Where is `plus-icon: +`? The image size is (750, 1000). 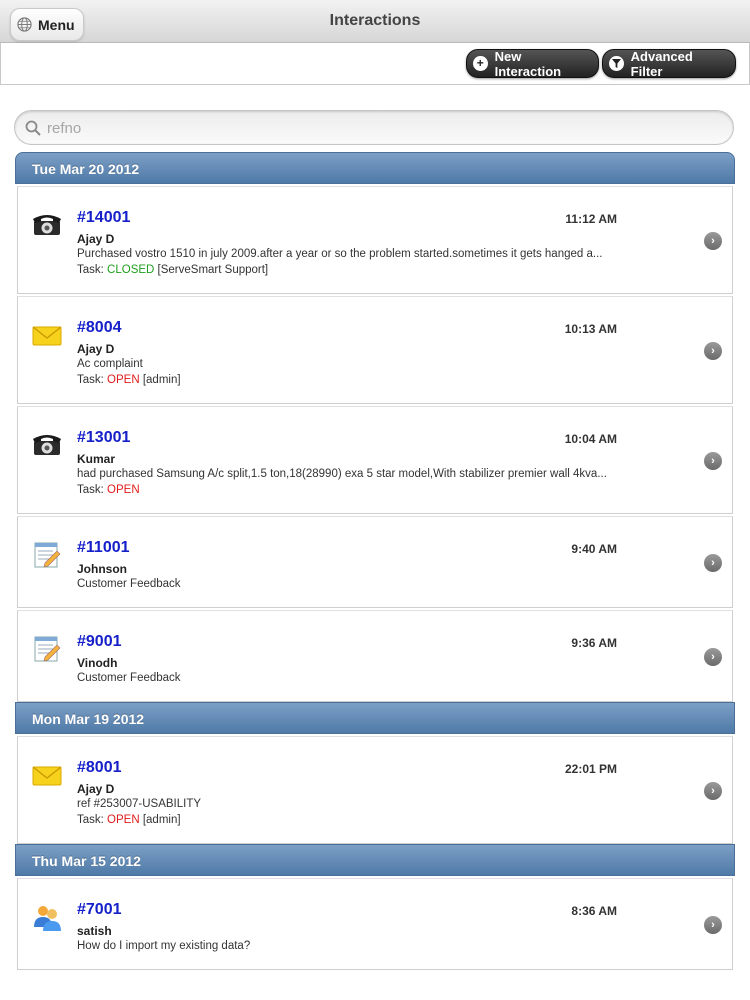
plus-icon: + is located at coordinates (480, 63).